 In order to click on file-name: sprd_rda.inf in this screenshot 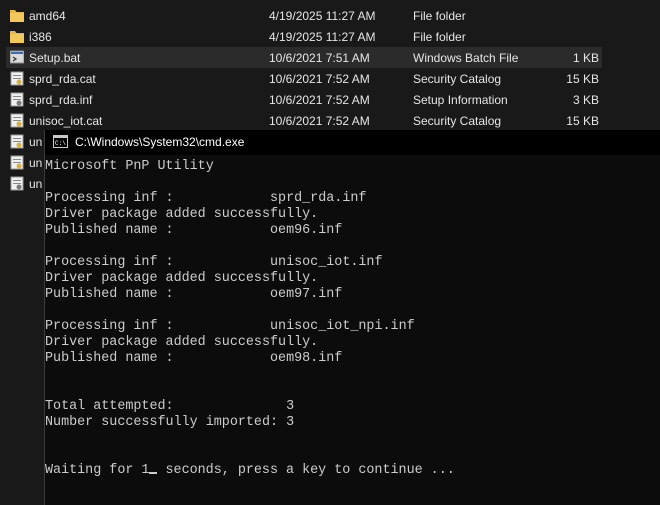, I will do `click(61, 100)`.